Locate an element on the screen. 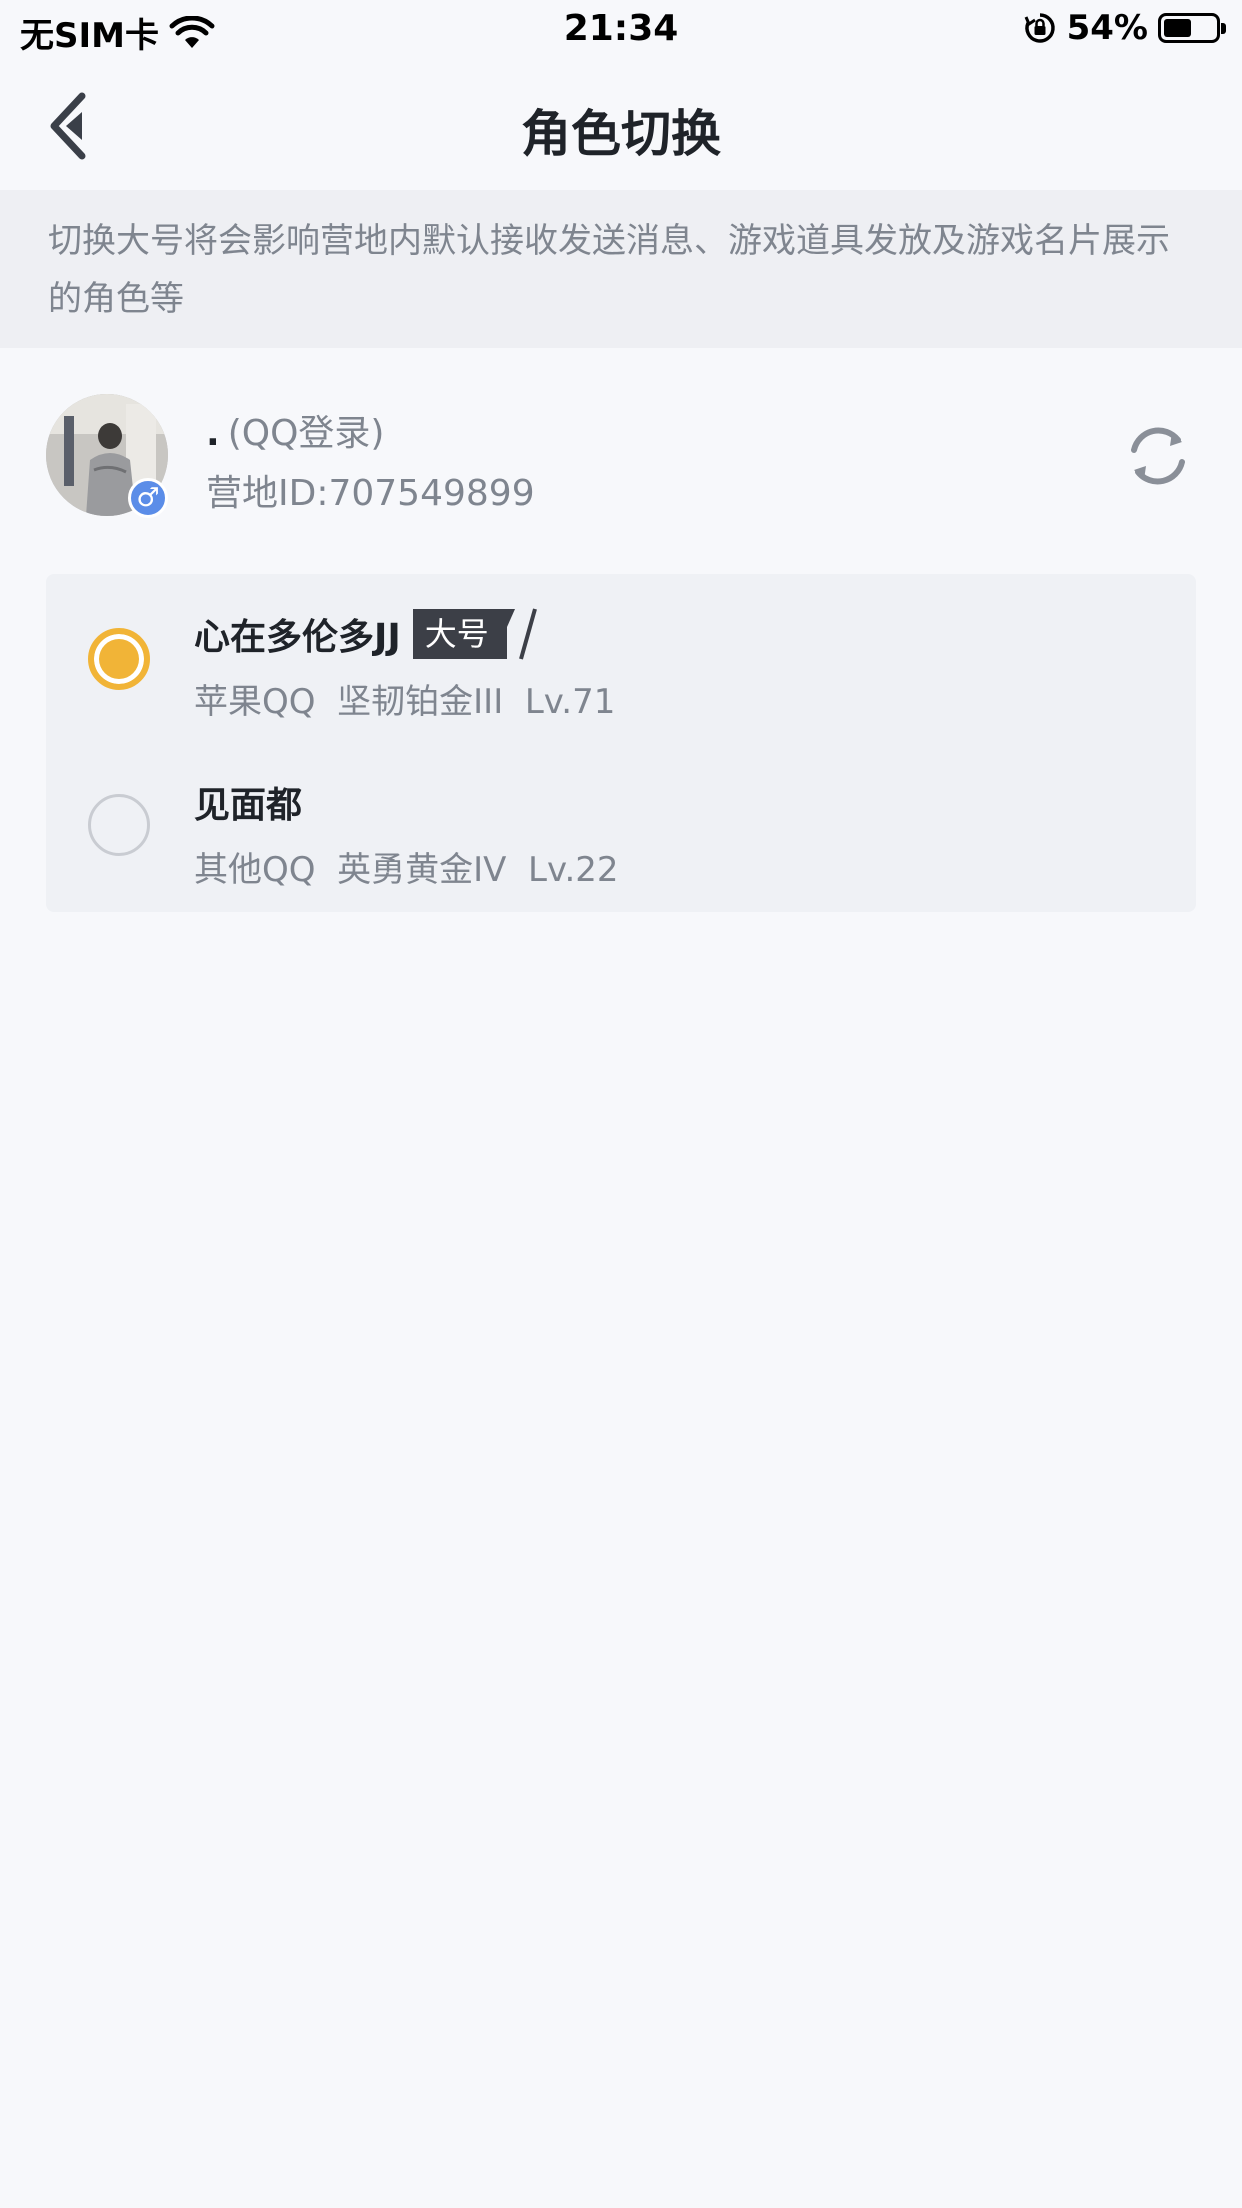 Image resolution: width=1242 pixels, height=2208 pixels. battery-percent: 54% is located at coordinates (1107, 28).